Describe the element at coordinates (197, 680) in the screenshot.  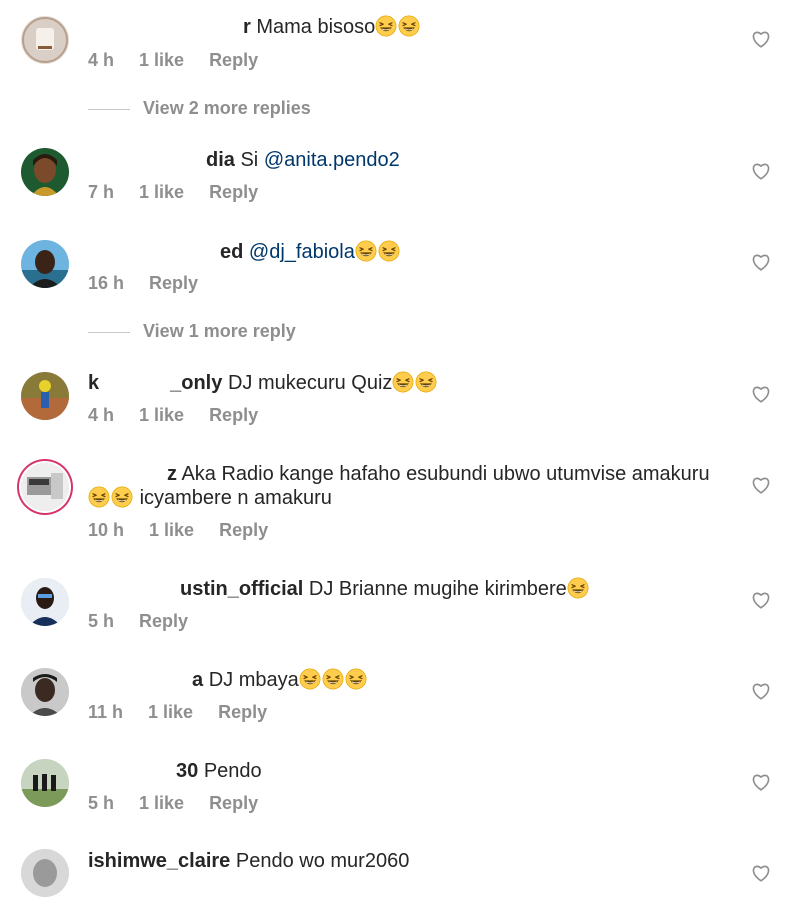
I see `comment-username: a` at that location.